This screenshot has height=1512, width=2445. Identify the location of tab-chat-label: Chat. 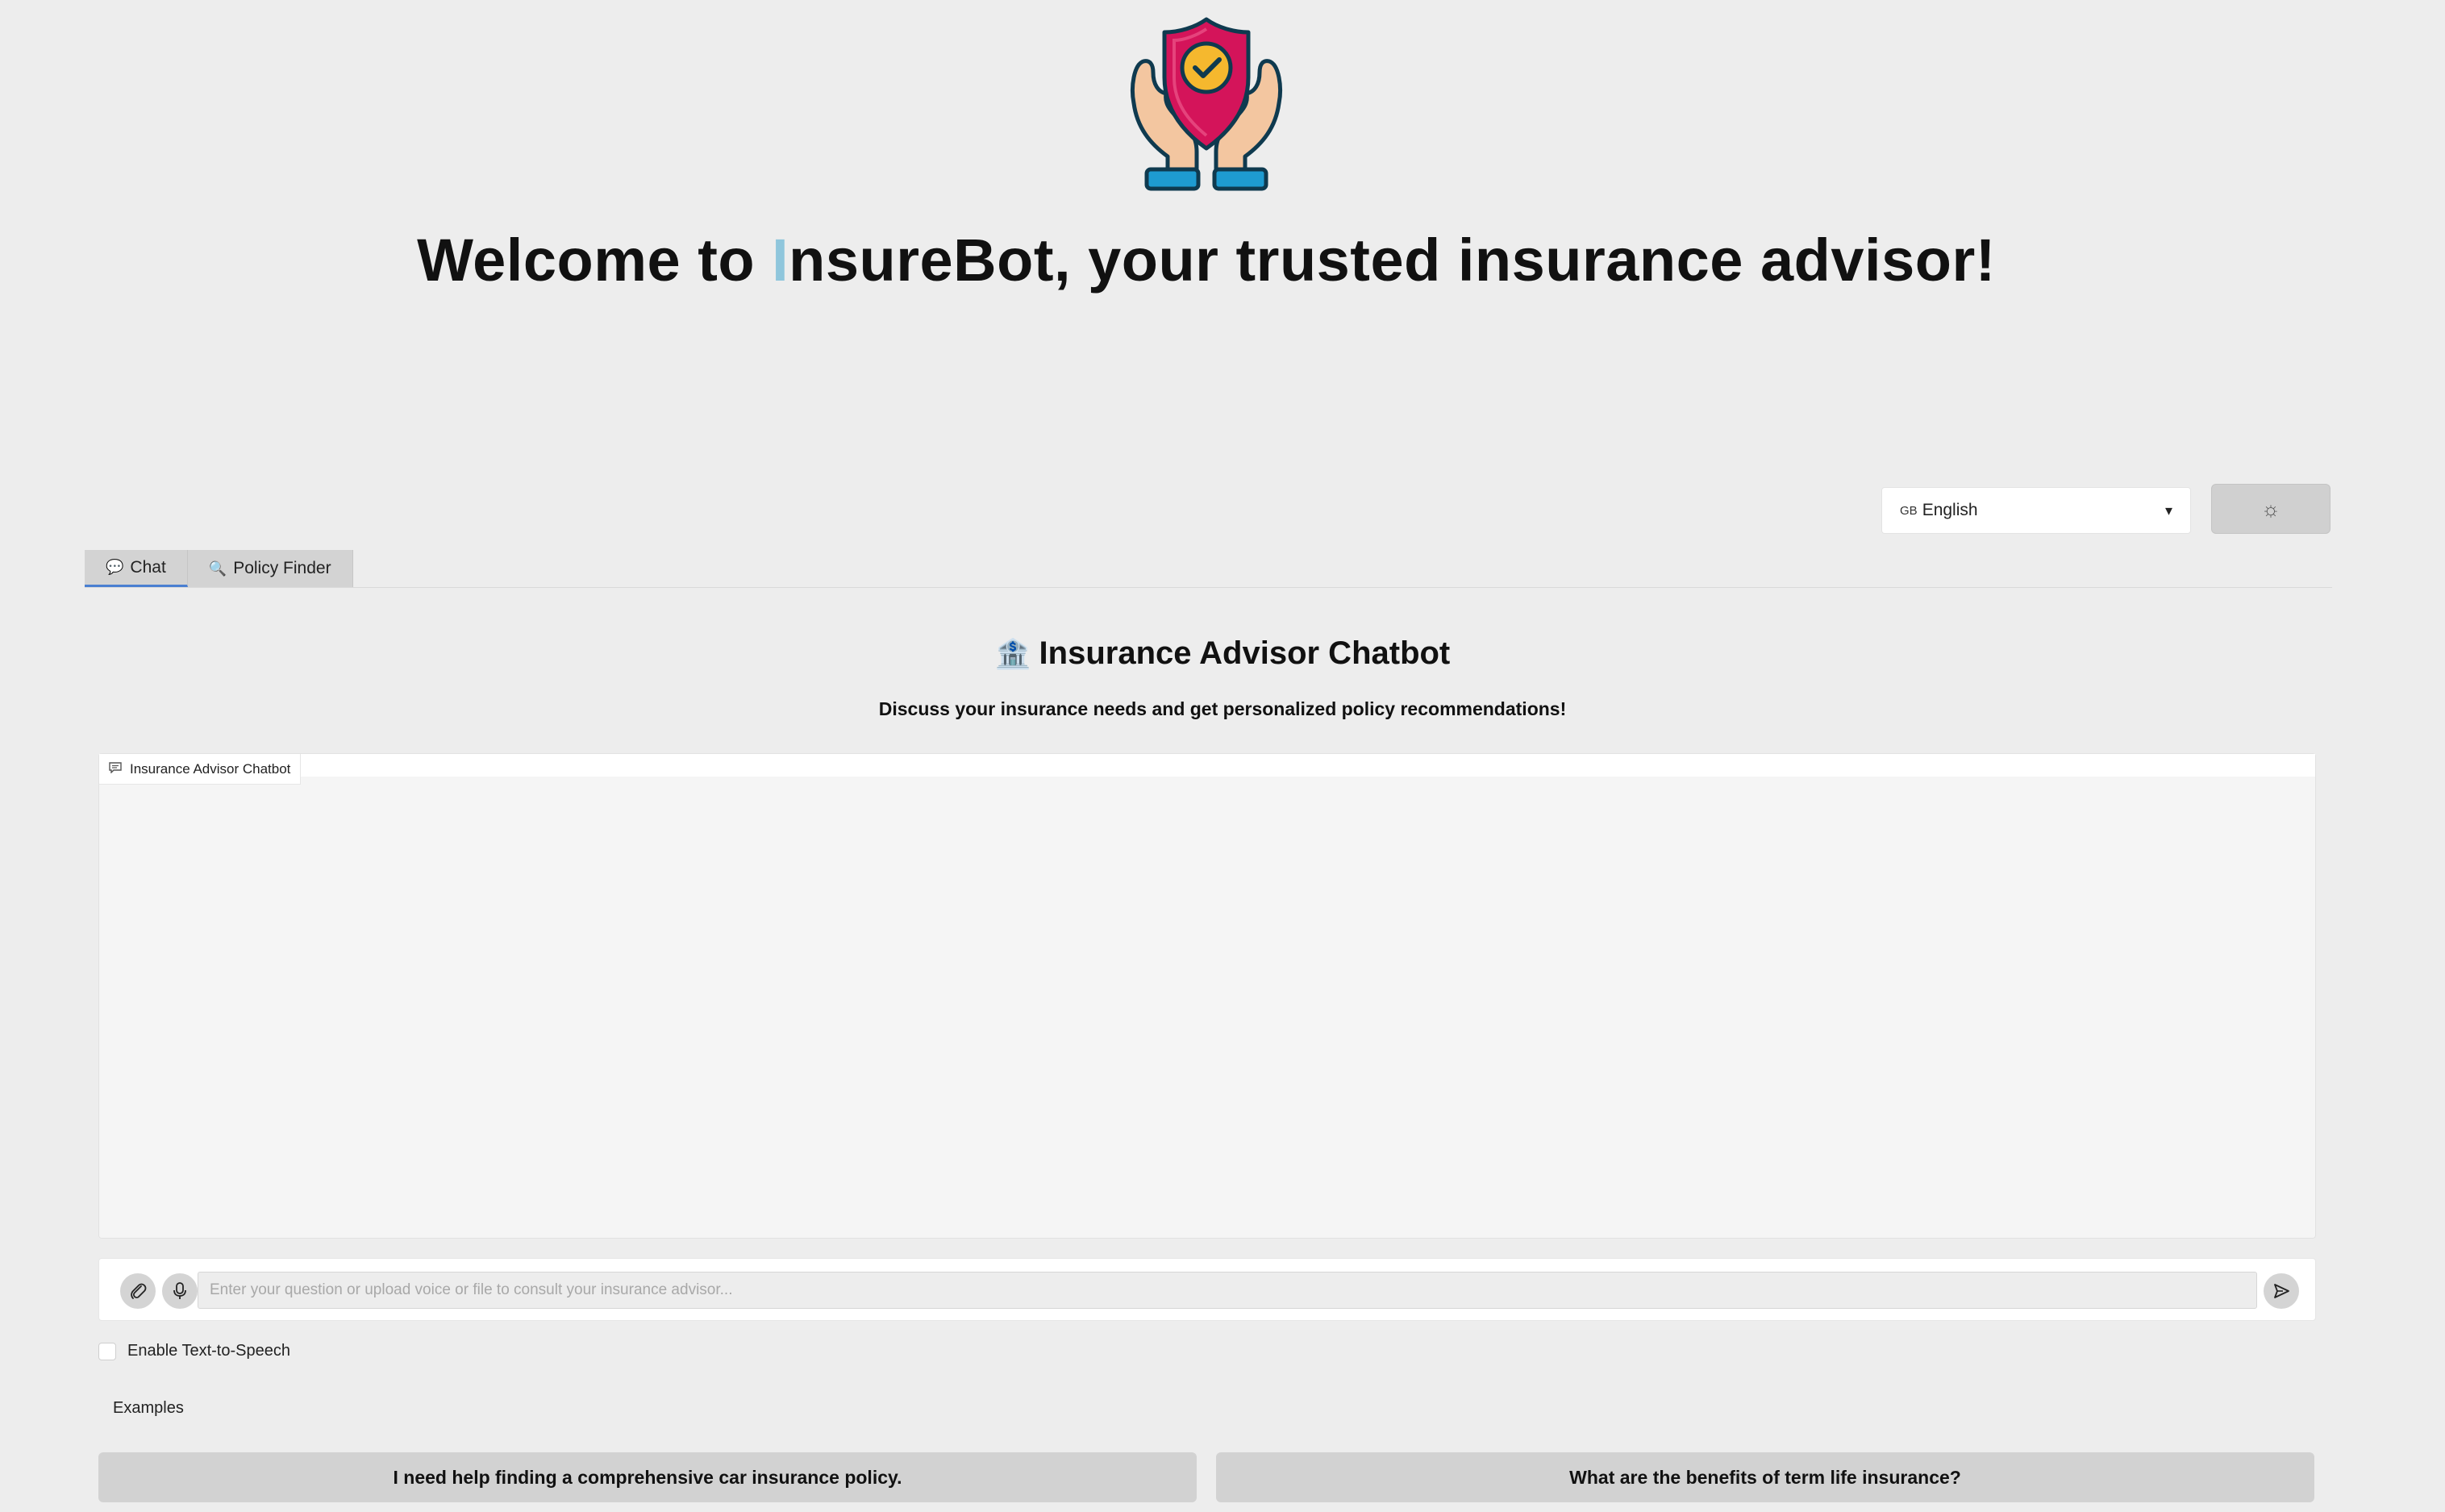
(148, 567).